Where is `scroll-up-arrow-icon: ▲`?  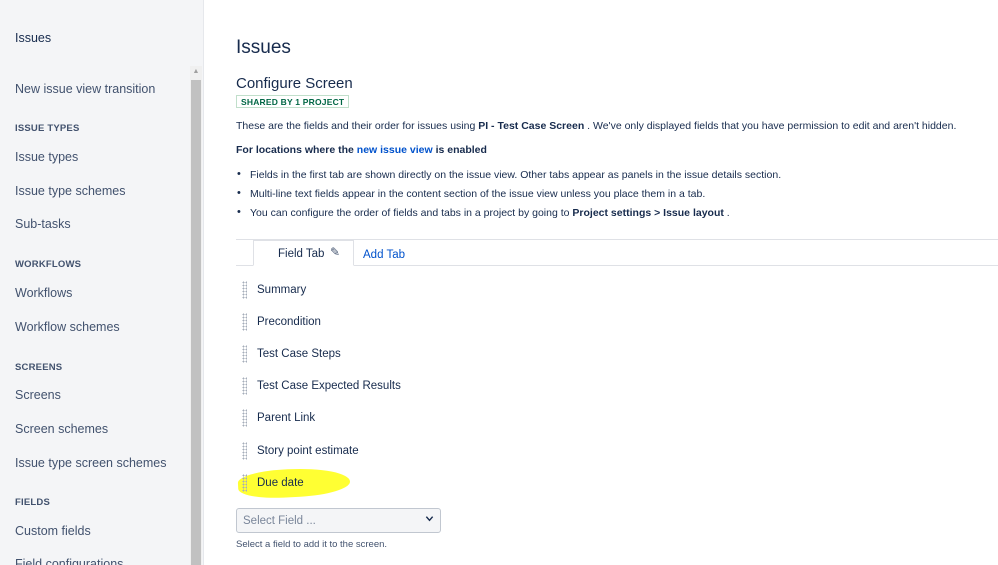
scroll-up-arrow-icon: ▲ is located at coordinates (196, 72).